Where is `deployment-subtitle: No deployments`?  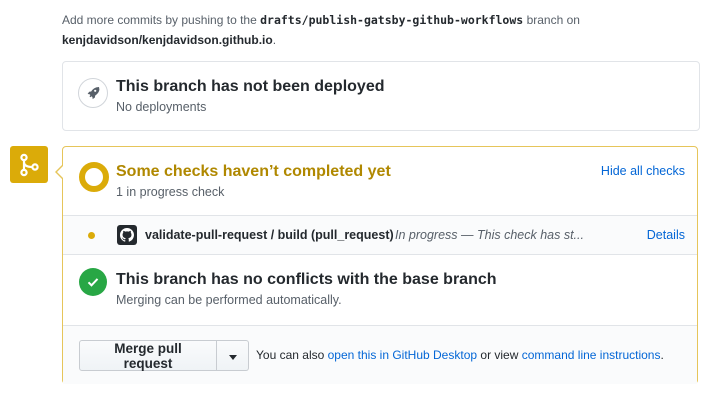
deployment-subtitle: No deployments is located at coordinates (161, 107).